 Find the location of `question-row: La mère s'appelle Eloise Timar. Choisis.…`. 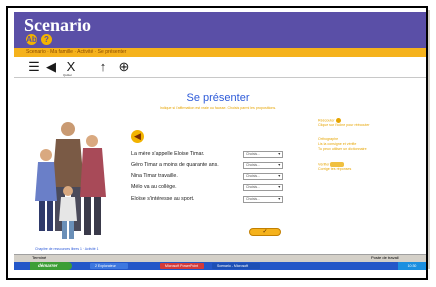

question-row: La mère s'appelle Eloise Timar. Choisis.… is located at coordinates (211, 154).